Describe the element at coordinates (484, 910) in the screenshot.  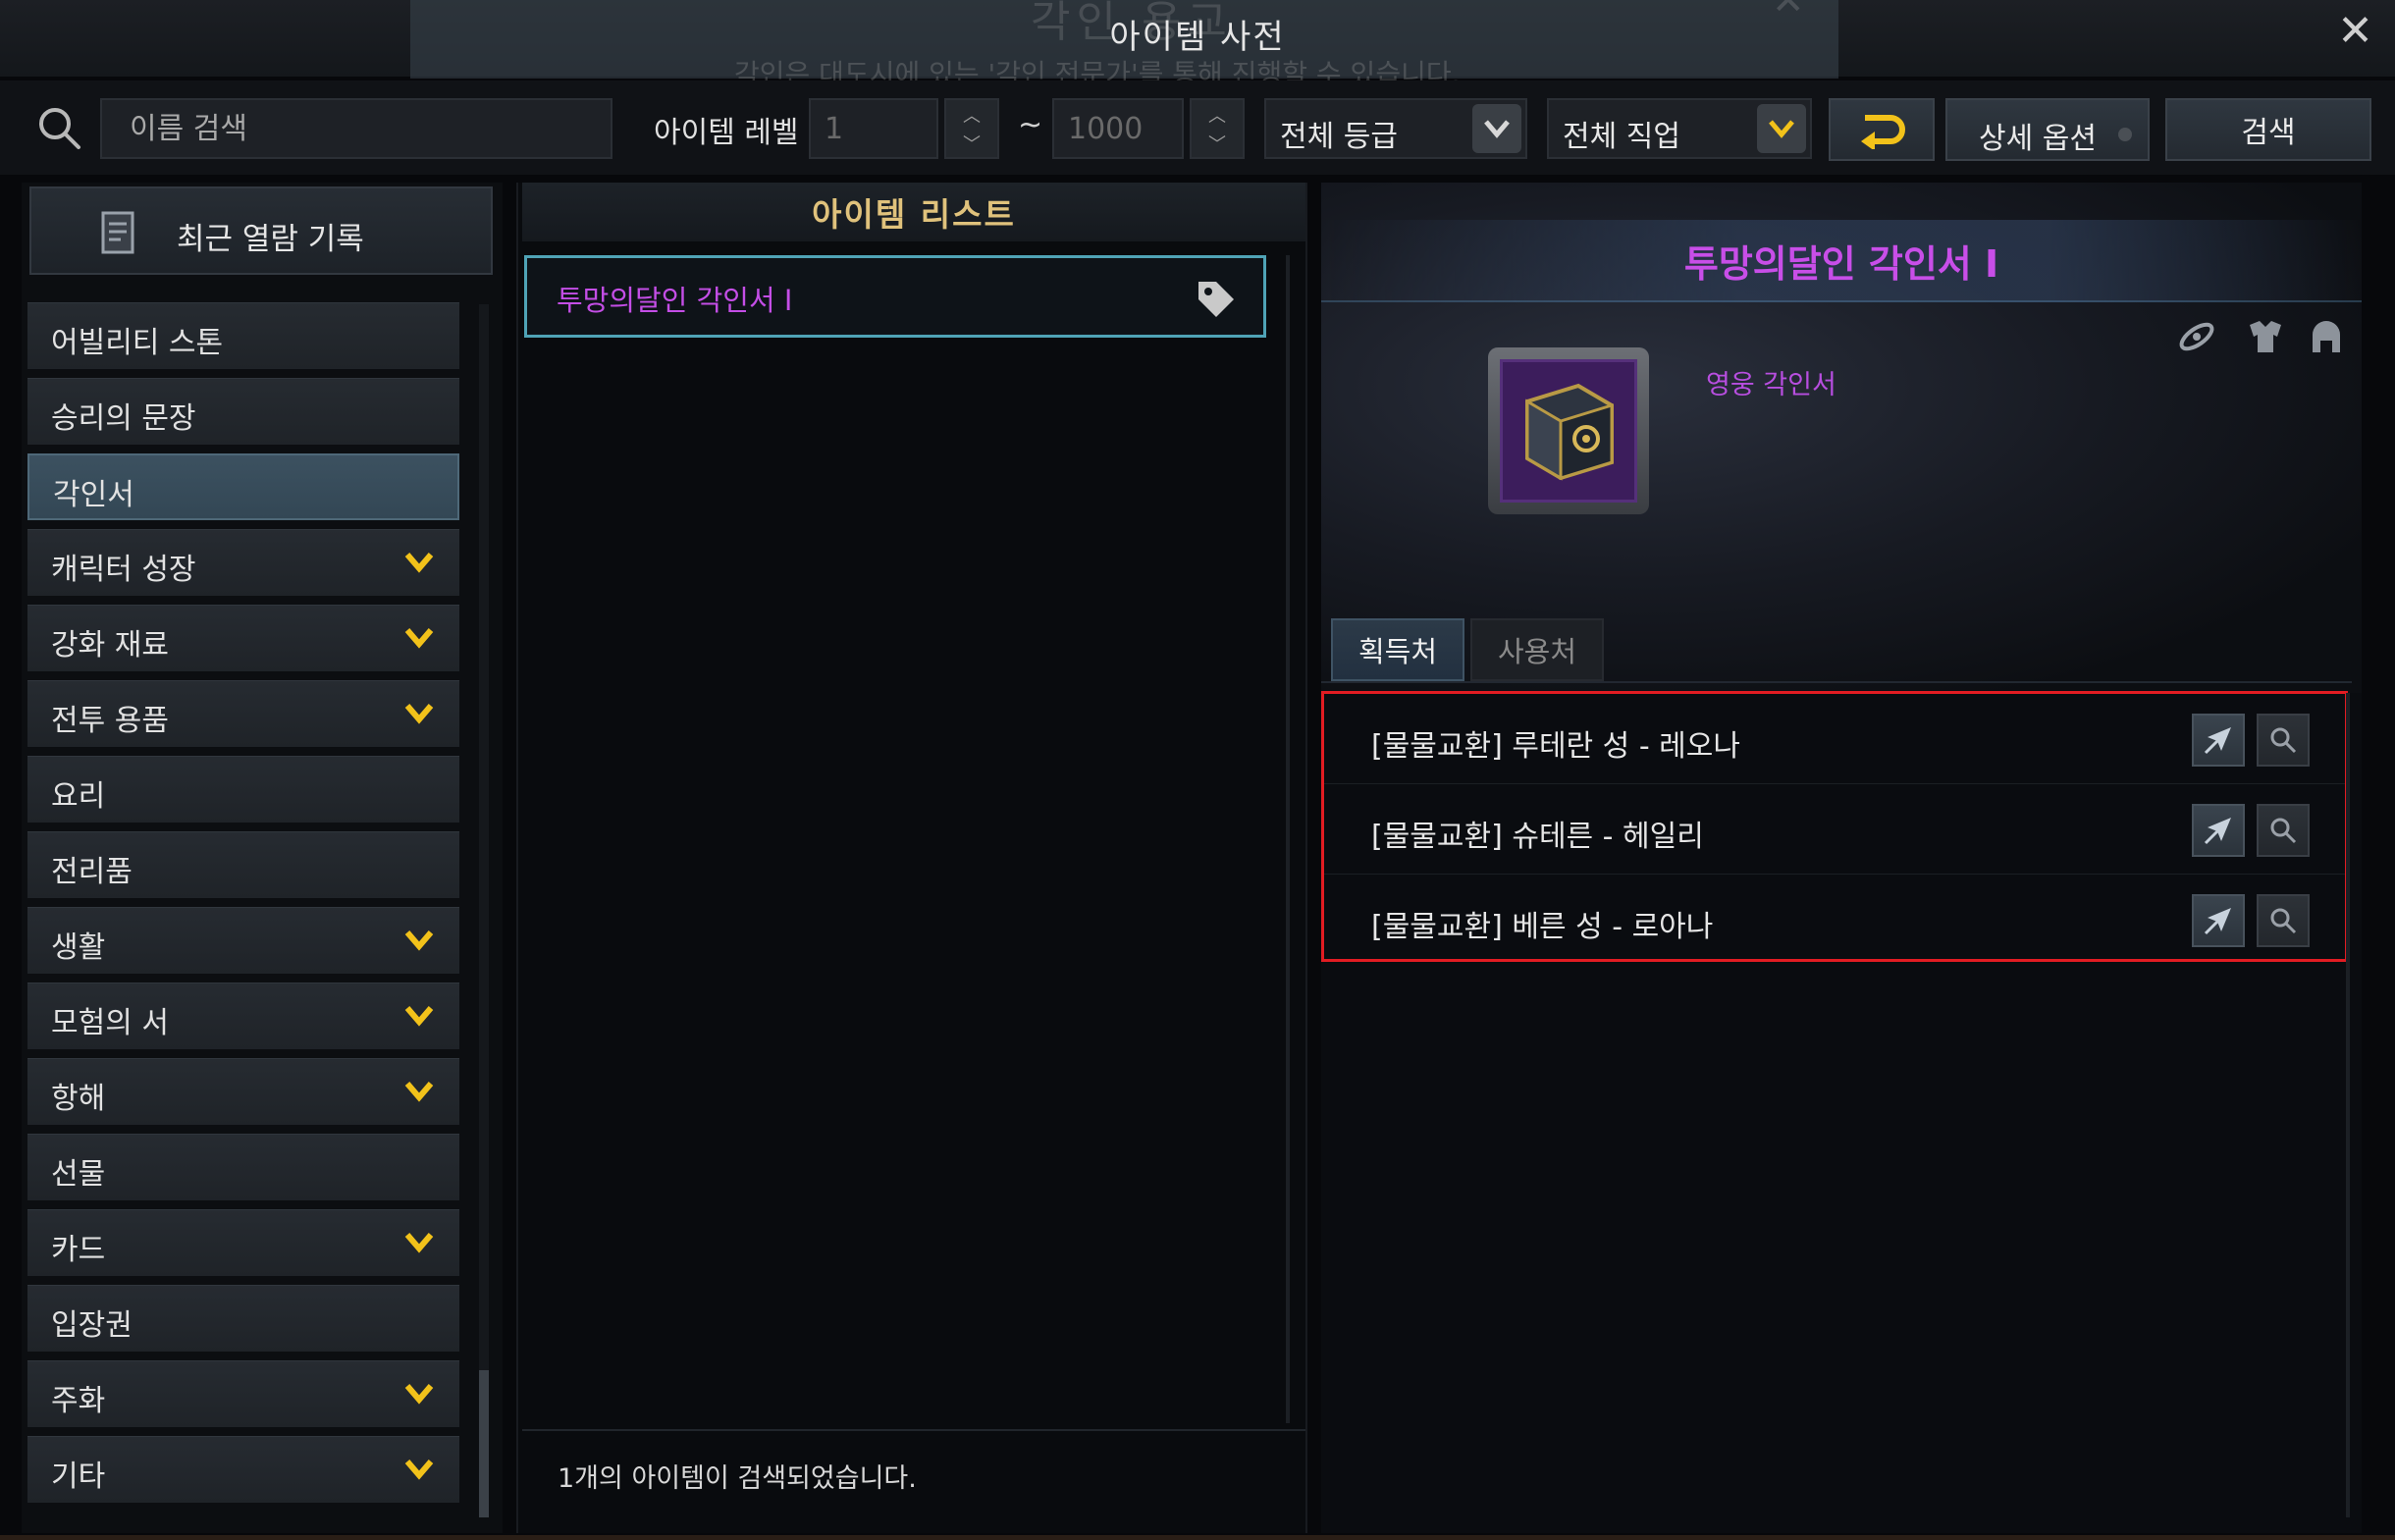
I see `category-scrollbar` at that location.